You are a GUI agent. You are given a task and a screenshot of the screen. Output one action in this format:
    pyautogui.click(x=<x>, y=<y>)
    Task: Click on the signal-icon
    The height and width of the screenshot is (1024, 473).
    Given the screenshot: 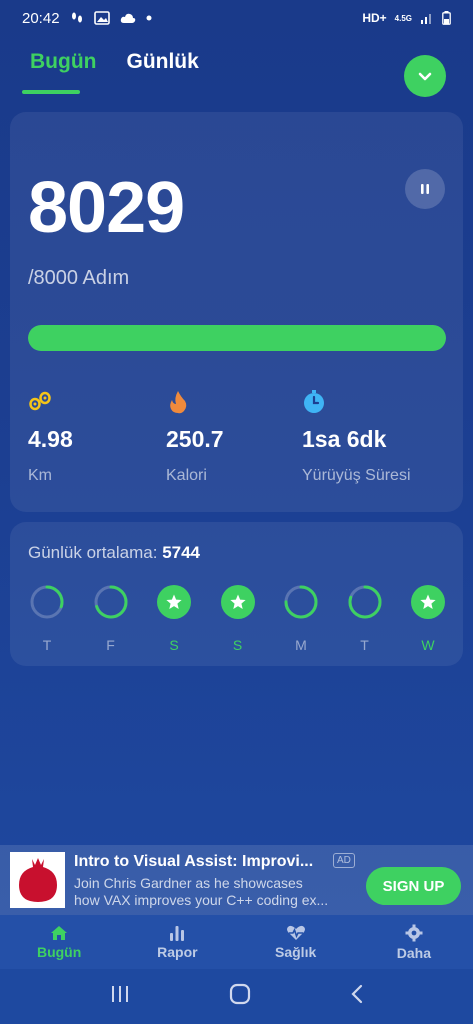 What is the action you would take?
    pyautogui.click(x=427, y=18)
    